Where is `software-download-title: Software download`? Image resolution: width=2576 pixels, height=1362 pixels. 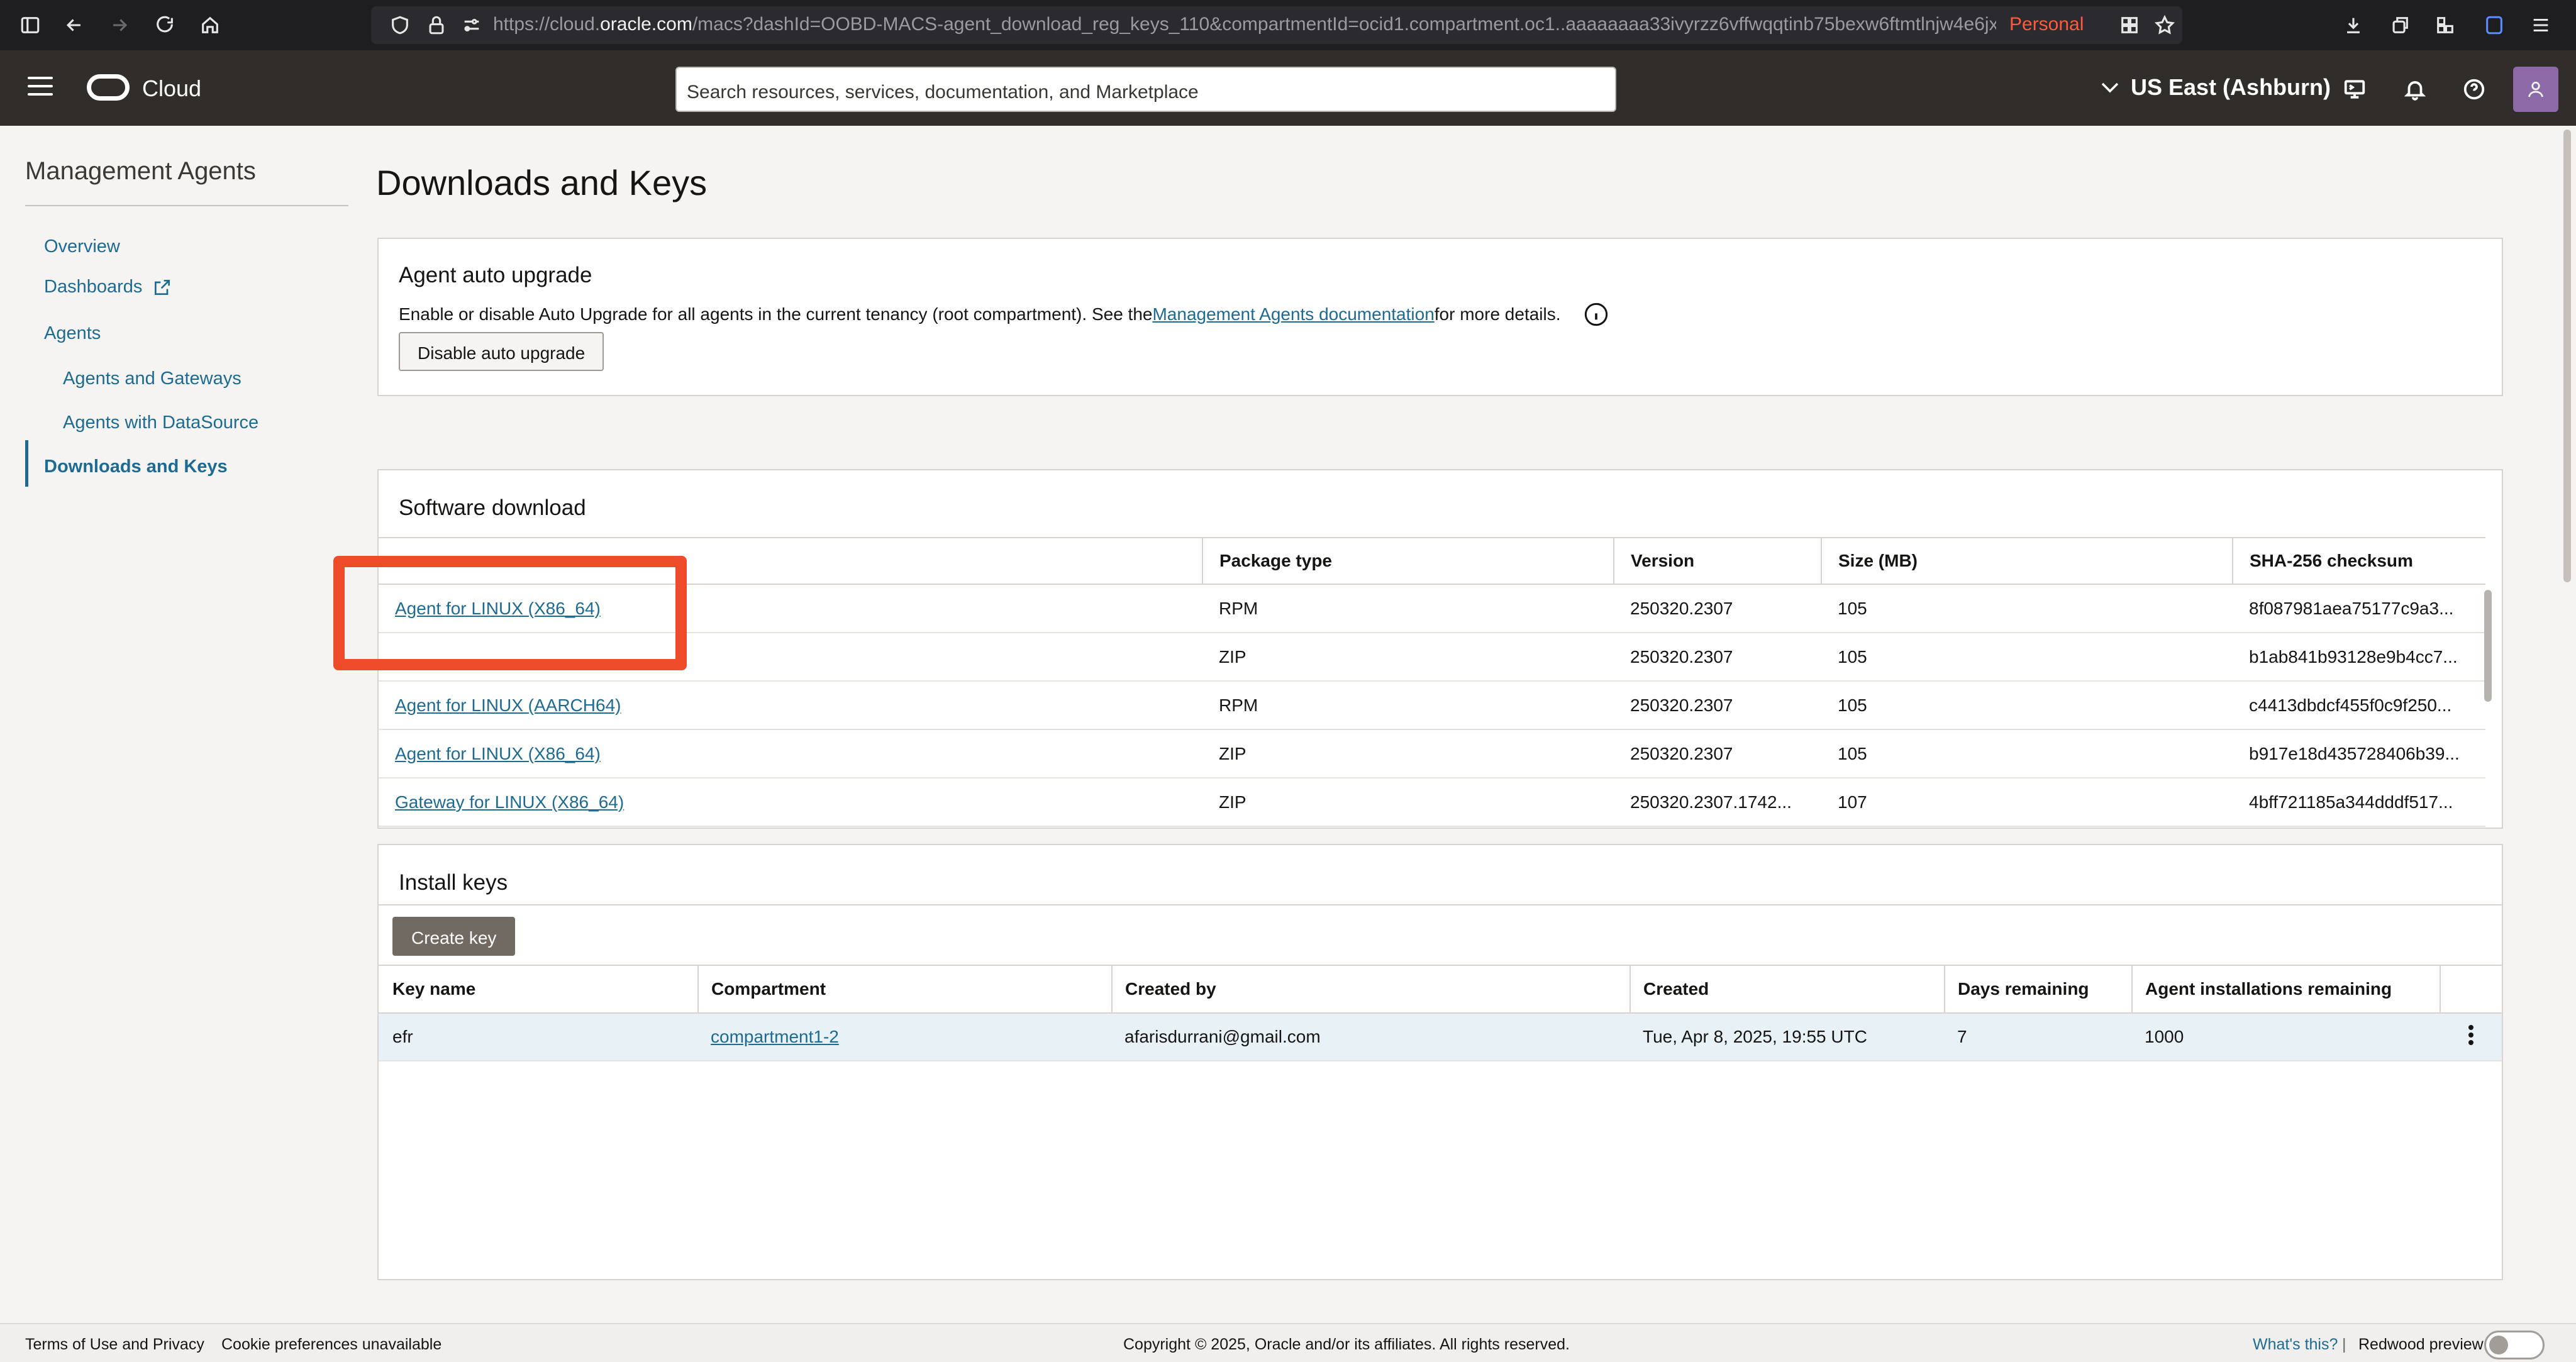 software-download-title: Software download is located at coordinates (492, 508).